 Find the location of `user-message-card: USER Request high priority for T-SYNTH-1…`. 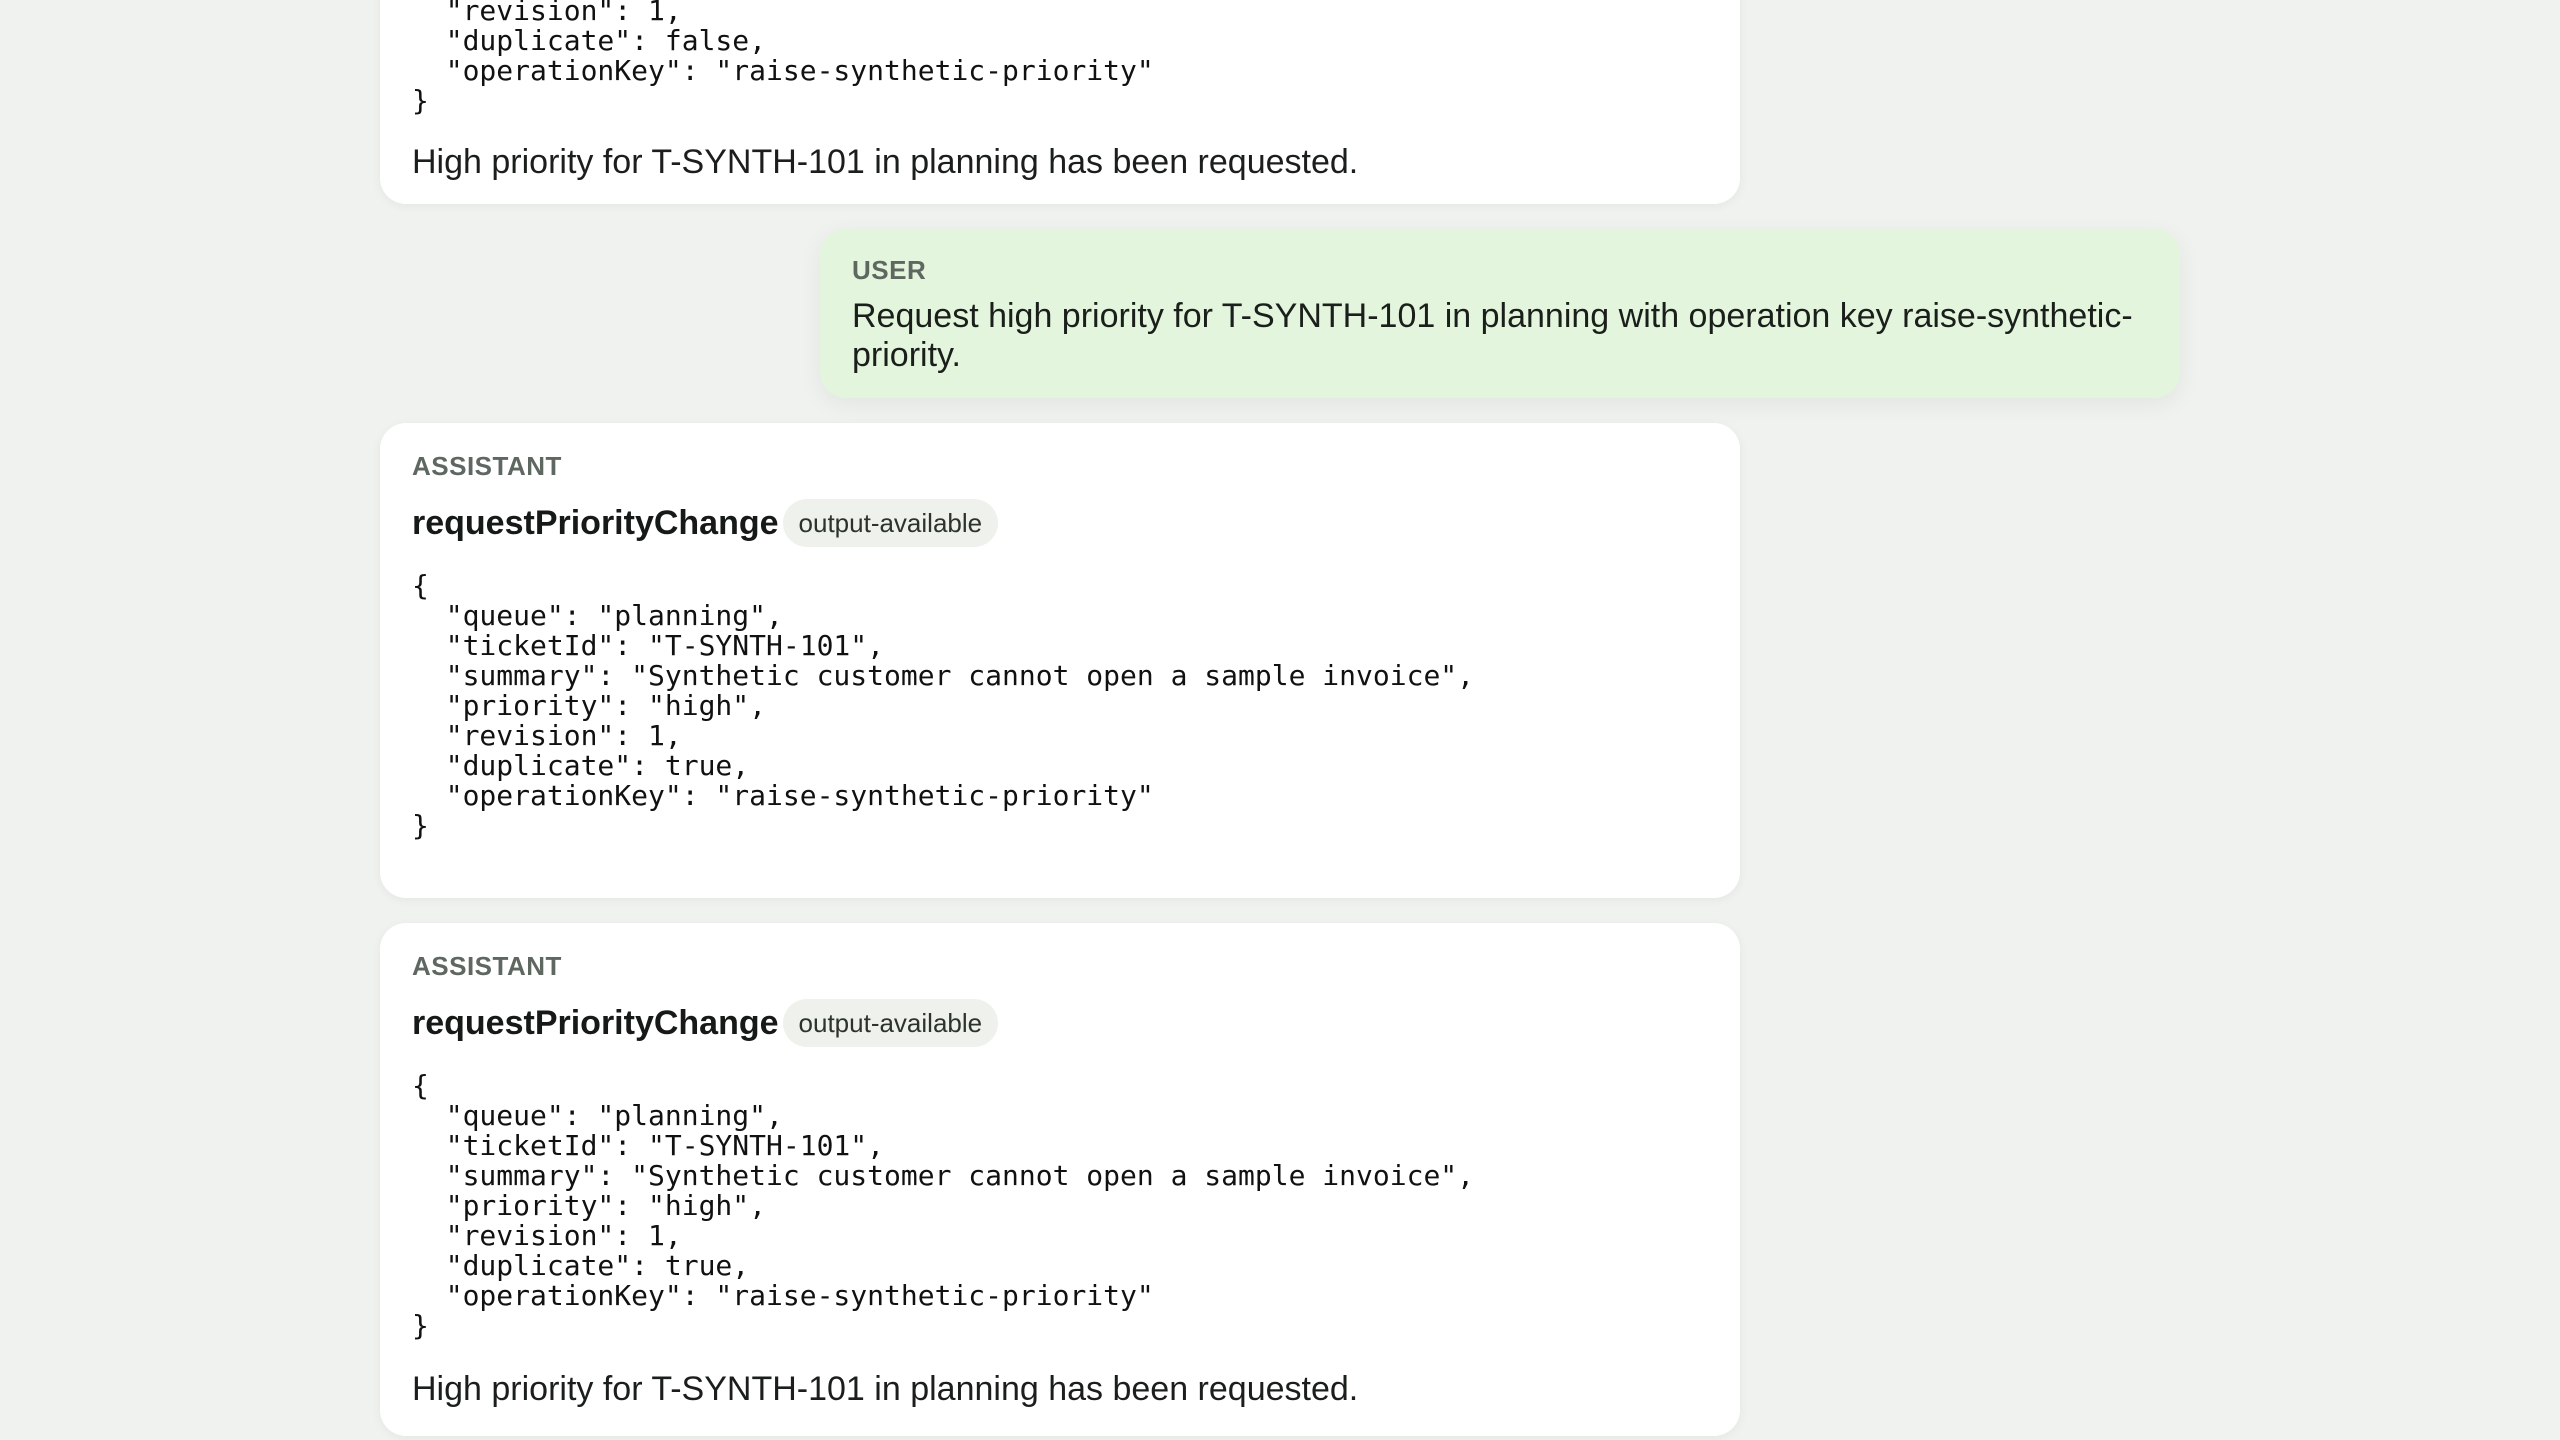

user-message-card: USER Request high priority for T-SYNTH-1… is located at coordinates (1500, 313).